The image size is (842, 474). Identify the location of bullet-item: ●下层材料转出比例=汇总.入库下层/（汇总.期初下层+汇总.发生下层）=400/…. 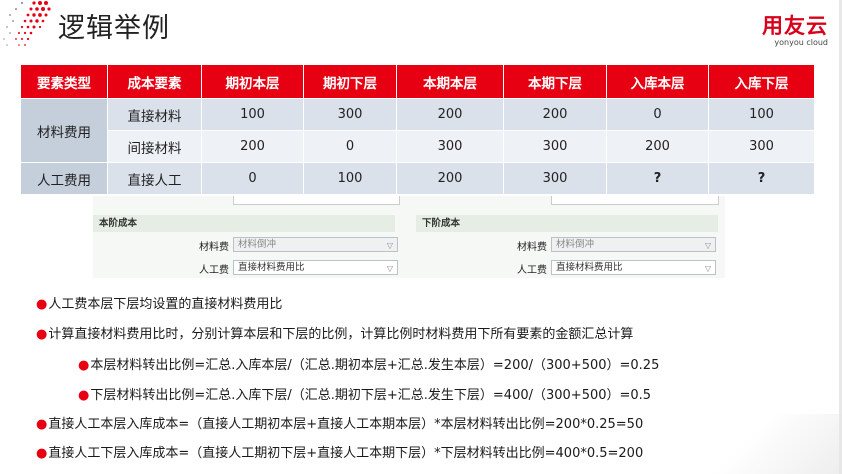
(364, 393).